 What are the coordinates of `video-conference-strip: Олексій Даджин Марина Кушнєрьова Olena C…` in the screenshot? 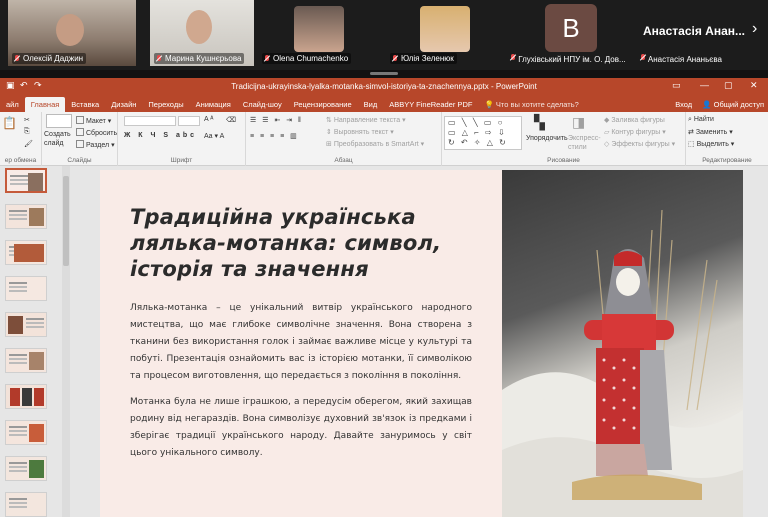 It's located at (384, 37).